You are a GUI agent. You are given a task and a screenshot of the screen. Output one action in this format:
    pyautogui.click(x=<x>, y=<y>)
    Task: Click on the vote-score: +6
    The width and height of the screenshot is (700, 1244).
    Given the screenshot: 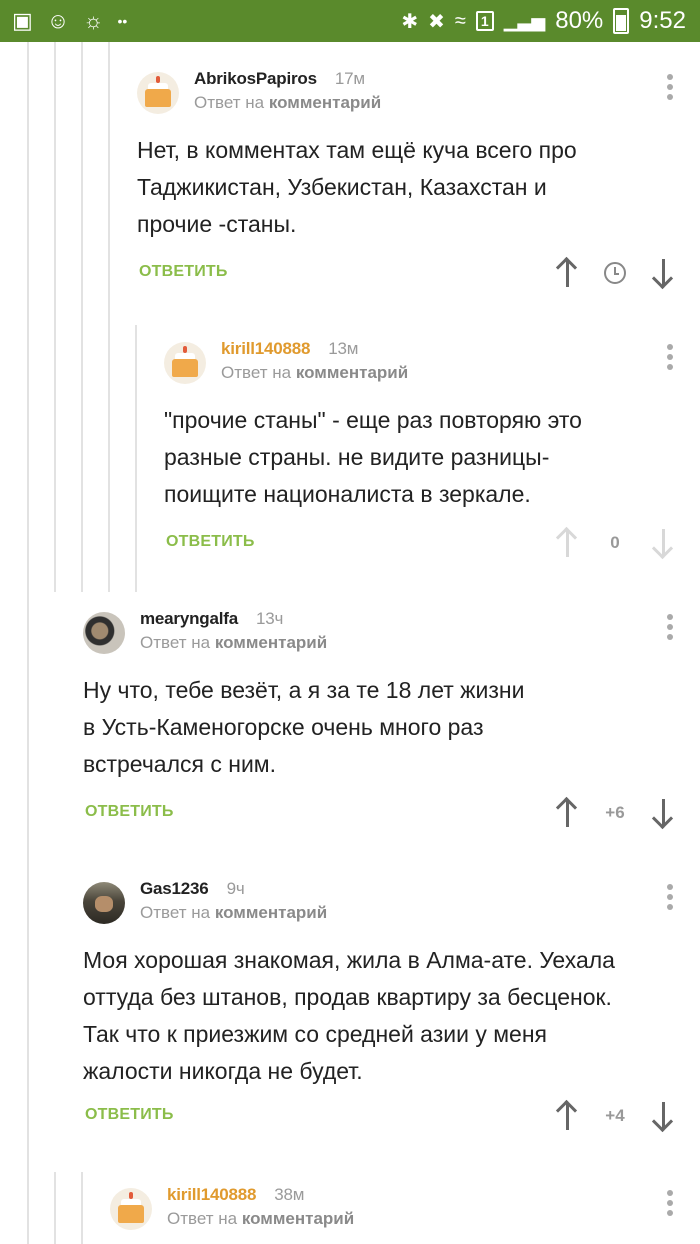 What is the action you would take?
    pyautogui.click(x=615, y=812)
    